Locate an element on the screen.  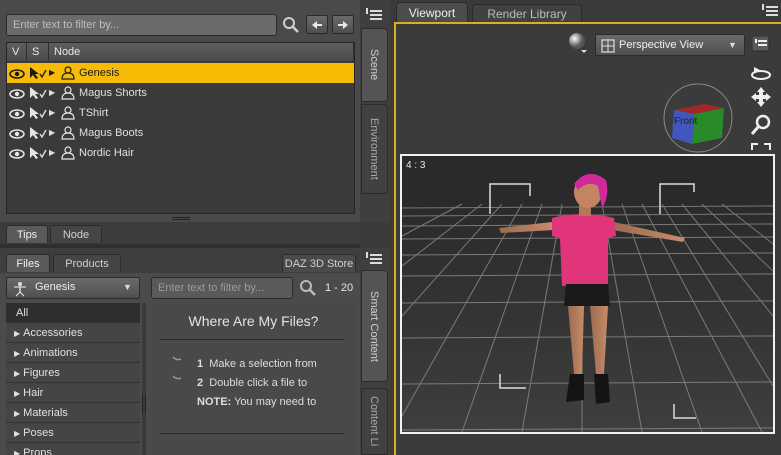
scene-row: ▶ Magus Boots is located at coordinates (180, 133).